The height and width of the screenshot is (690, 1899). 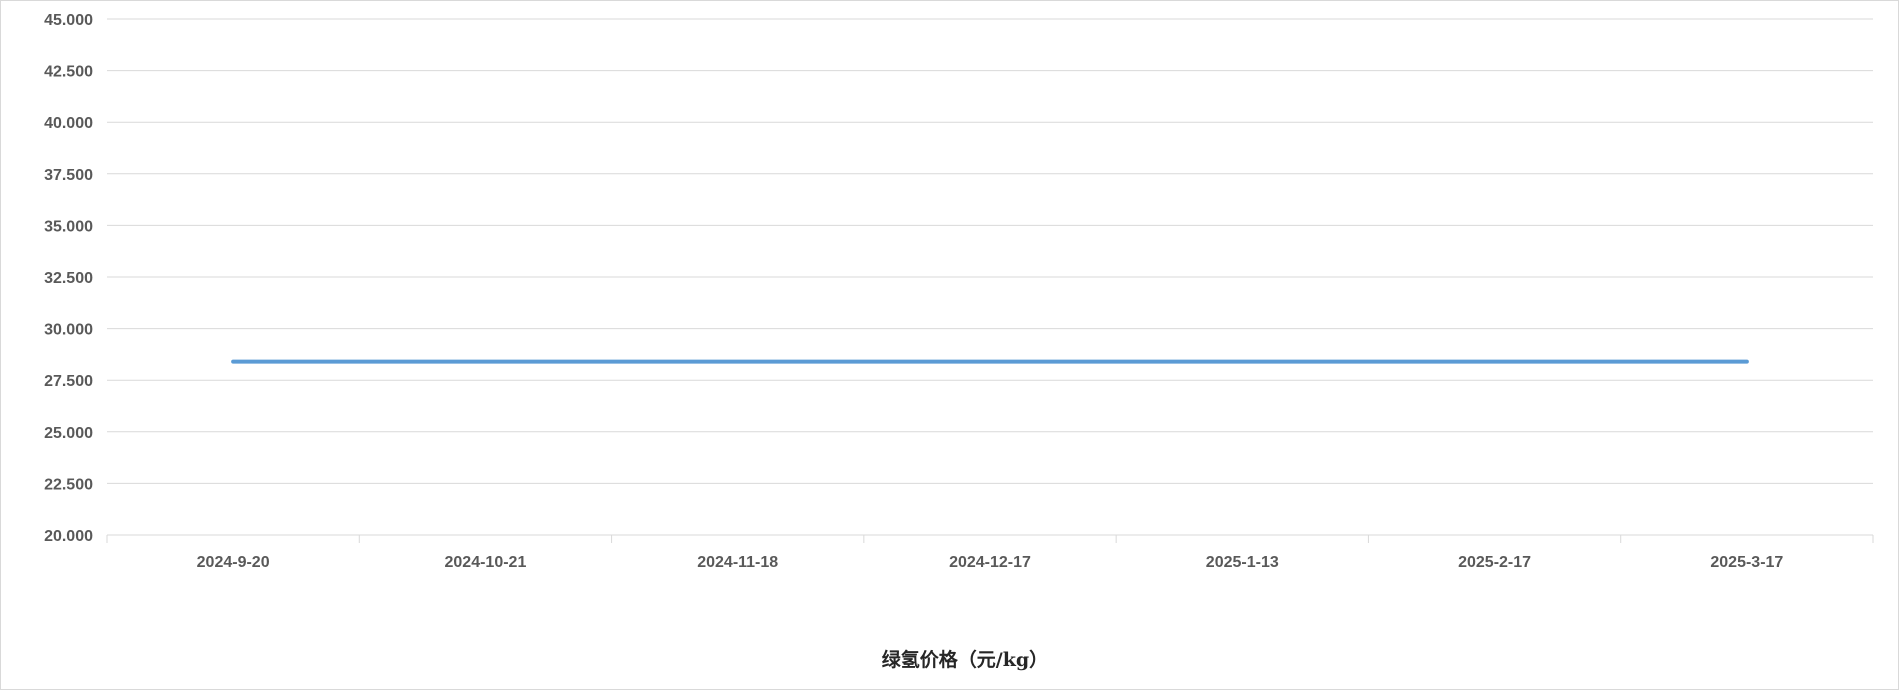 I want to click on y-tick-label: 37.500, so click(x=68, y=175).